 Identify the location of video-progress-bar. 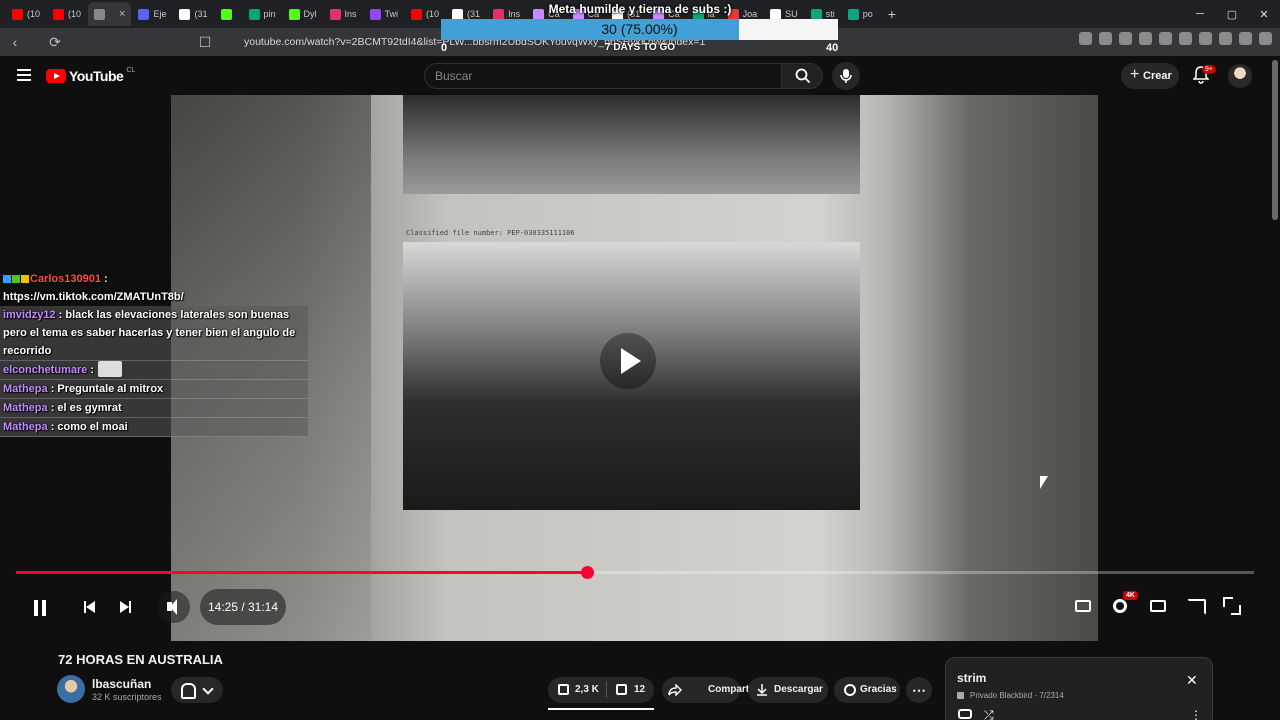
(635, 572).